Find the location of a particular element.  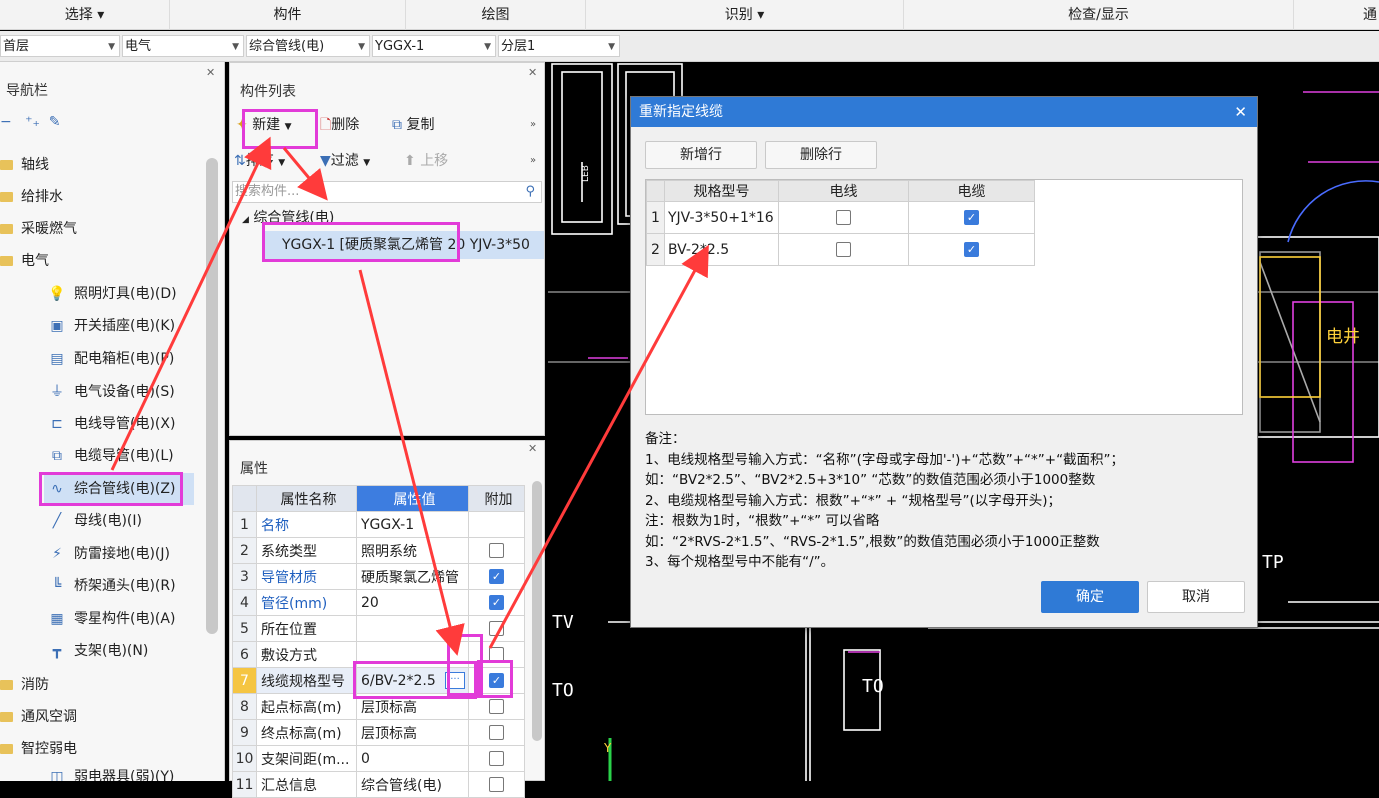

arrow-new-to-item is located at coordinates (305, 174).